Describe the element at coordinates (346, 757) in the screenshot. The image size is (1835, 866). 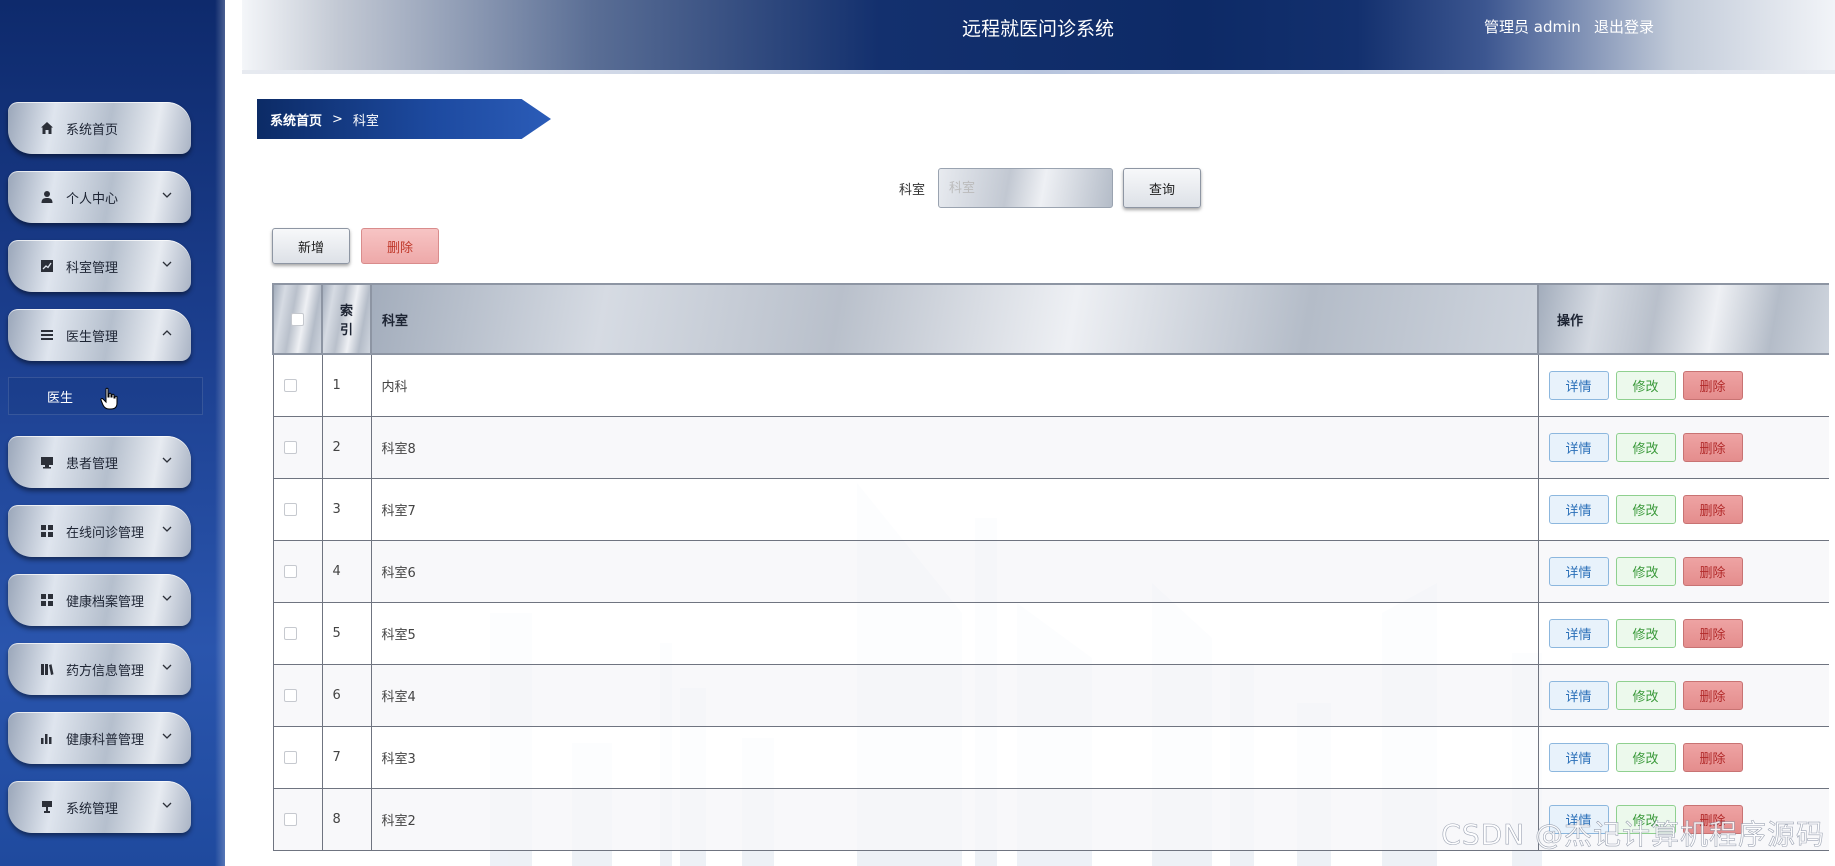
I see `row-index: 7` at that location.